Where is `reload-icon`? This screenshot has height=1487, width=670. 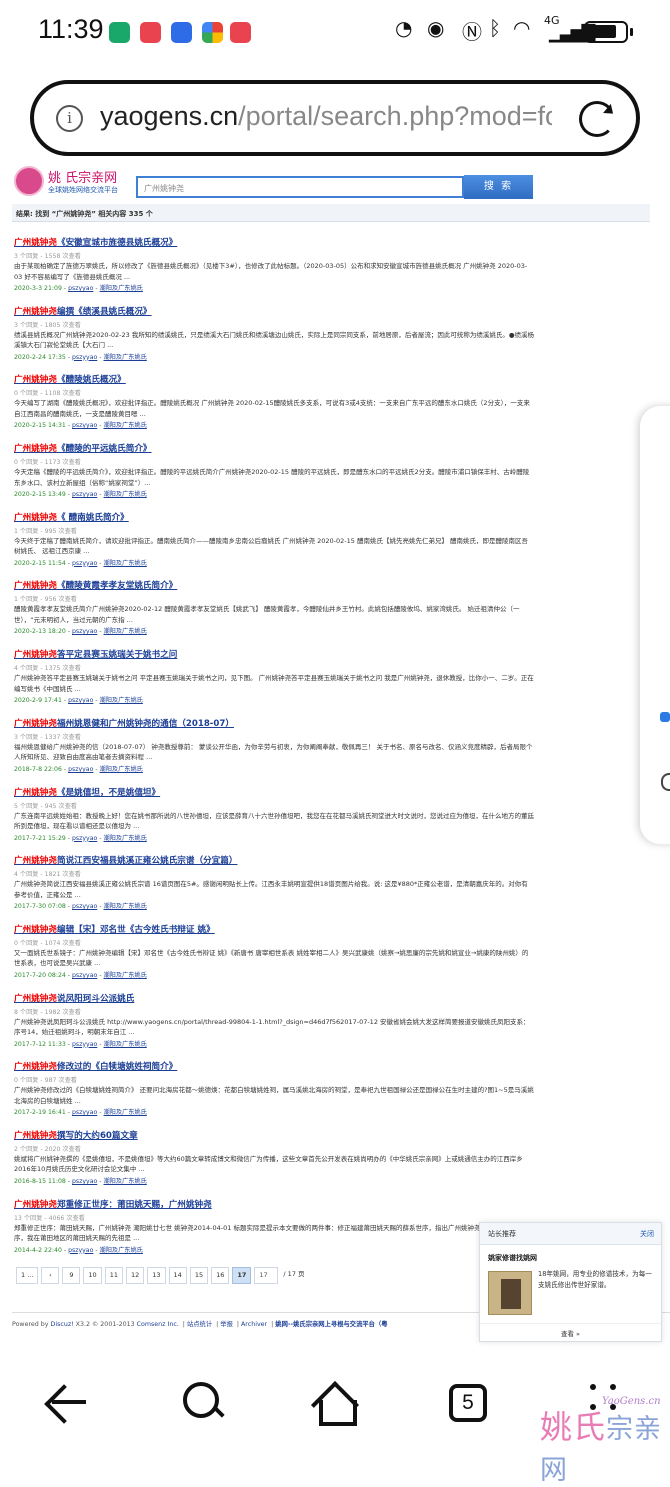
reload-icon is located at coordinates (597, 119).